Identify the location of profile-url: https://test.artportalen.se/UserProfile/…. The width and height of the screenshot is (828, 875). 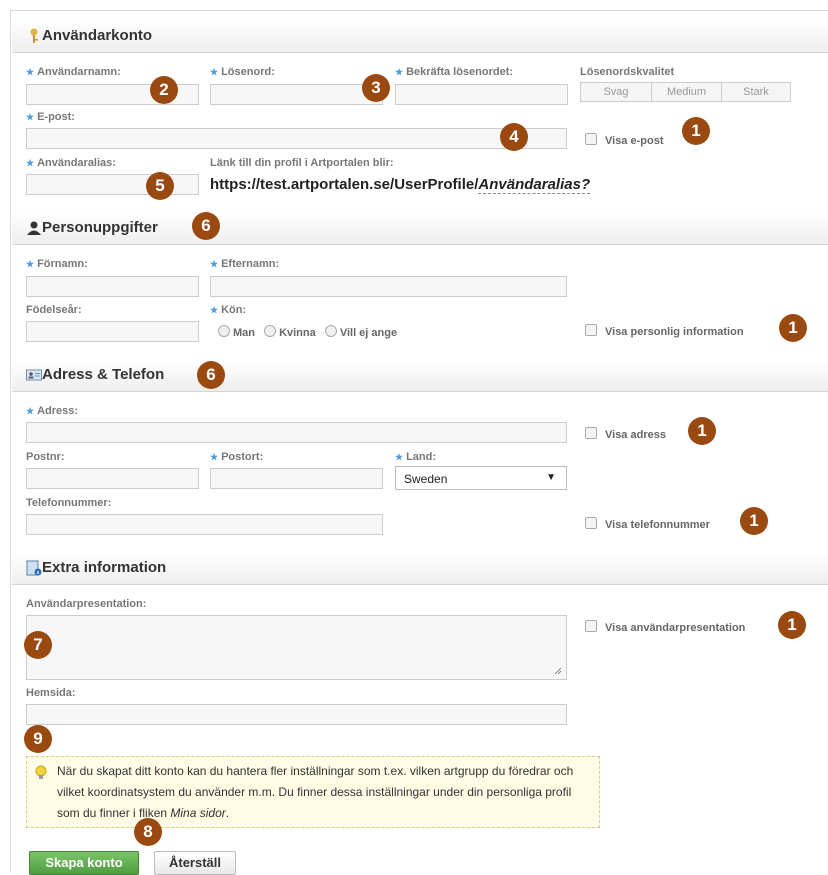
(400, 185).